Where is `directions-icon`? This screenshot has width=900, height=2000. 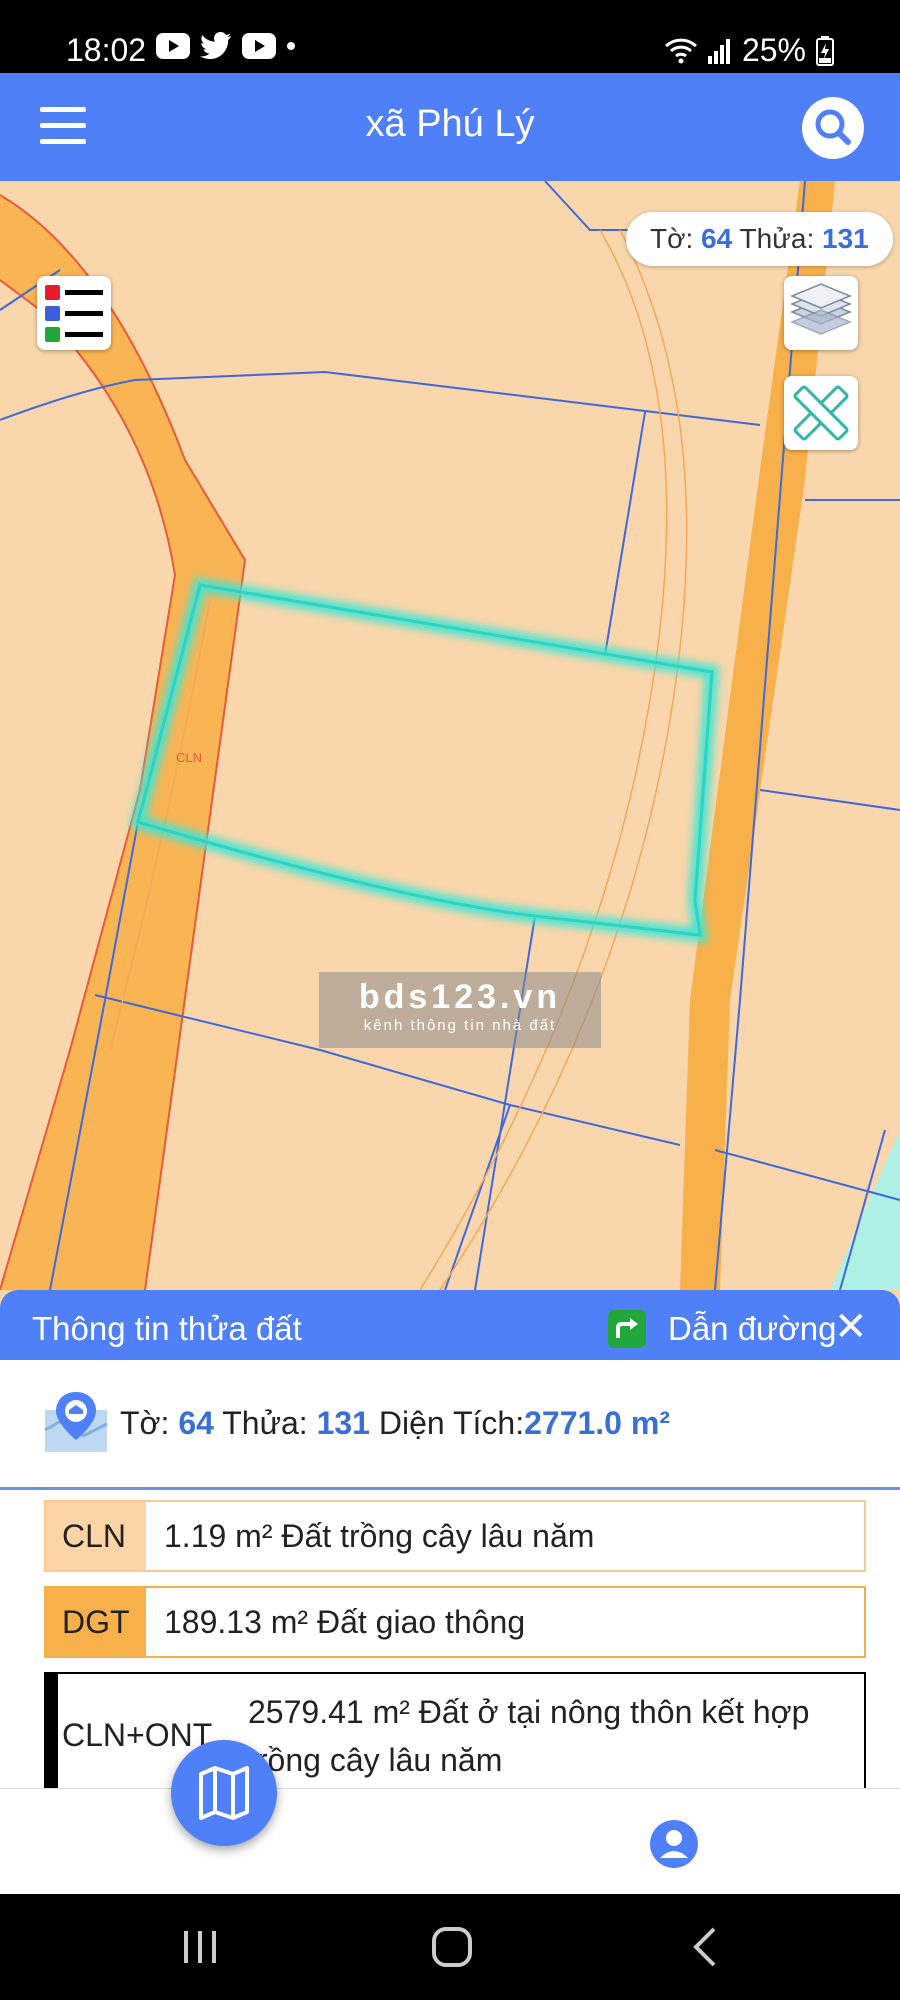 directions-icon is located at coordinates (627, 1329).